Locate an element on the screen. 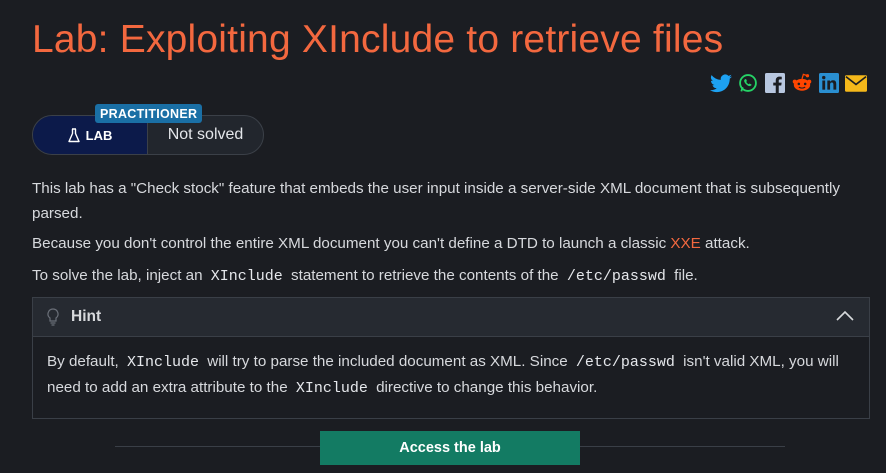 The height and width of the screenshot is (473, 886). twitter-icon is located at coordinates (721, 83).